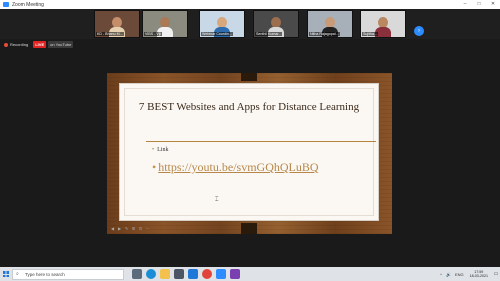 This screenshot has width=500, height=281. I want to click on slideshow-toolbar: ◀ ▶ ✎ ⊞ ⊡ ⋯, so click(130, 229).